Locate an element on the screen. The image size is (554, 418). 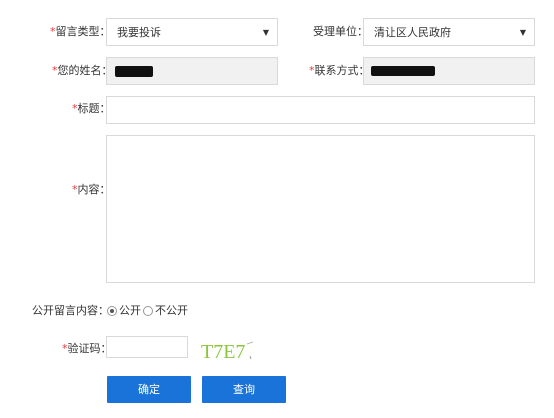
captcha-input is located at coordinates (147, 347).